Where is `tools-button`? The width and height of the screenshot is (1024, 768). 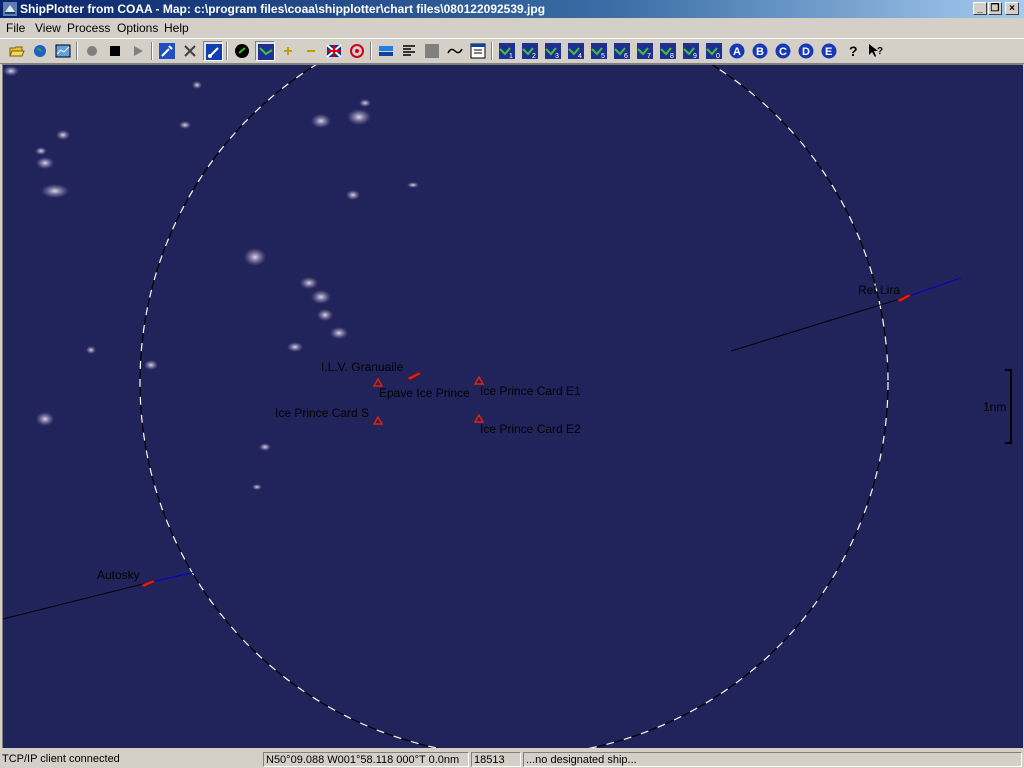 tools-button is located at coordinates (190, 51).